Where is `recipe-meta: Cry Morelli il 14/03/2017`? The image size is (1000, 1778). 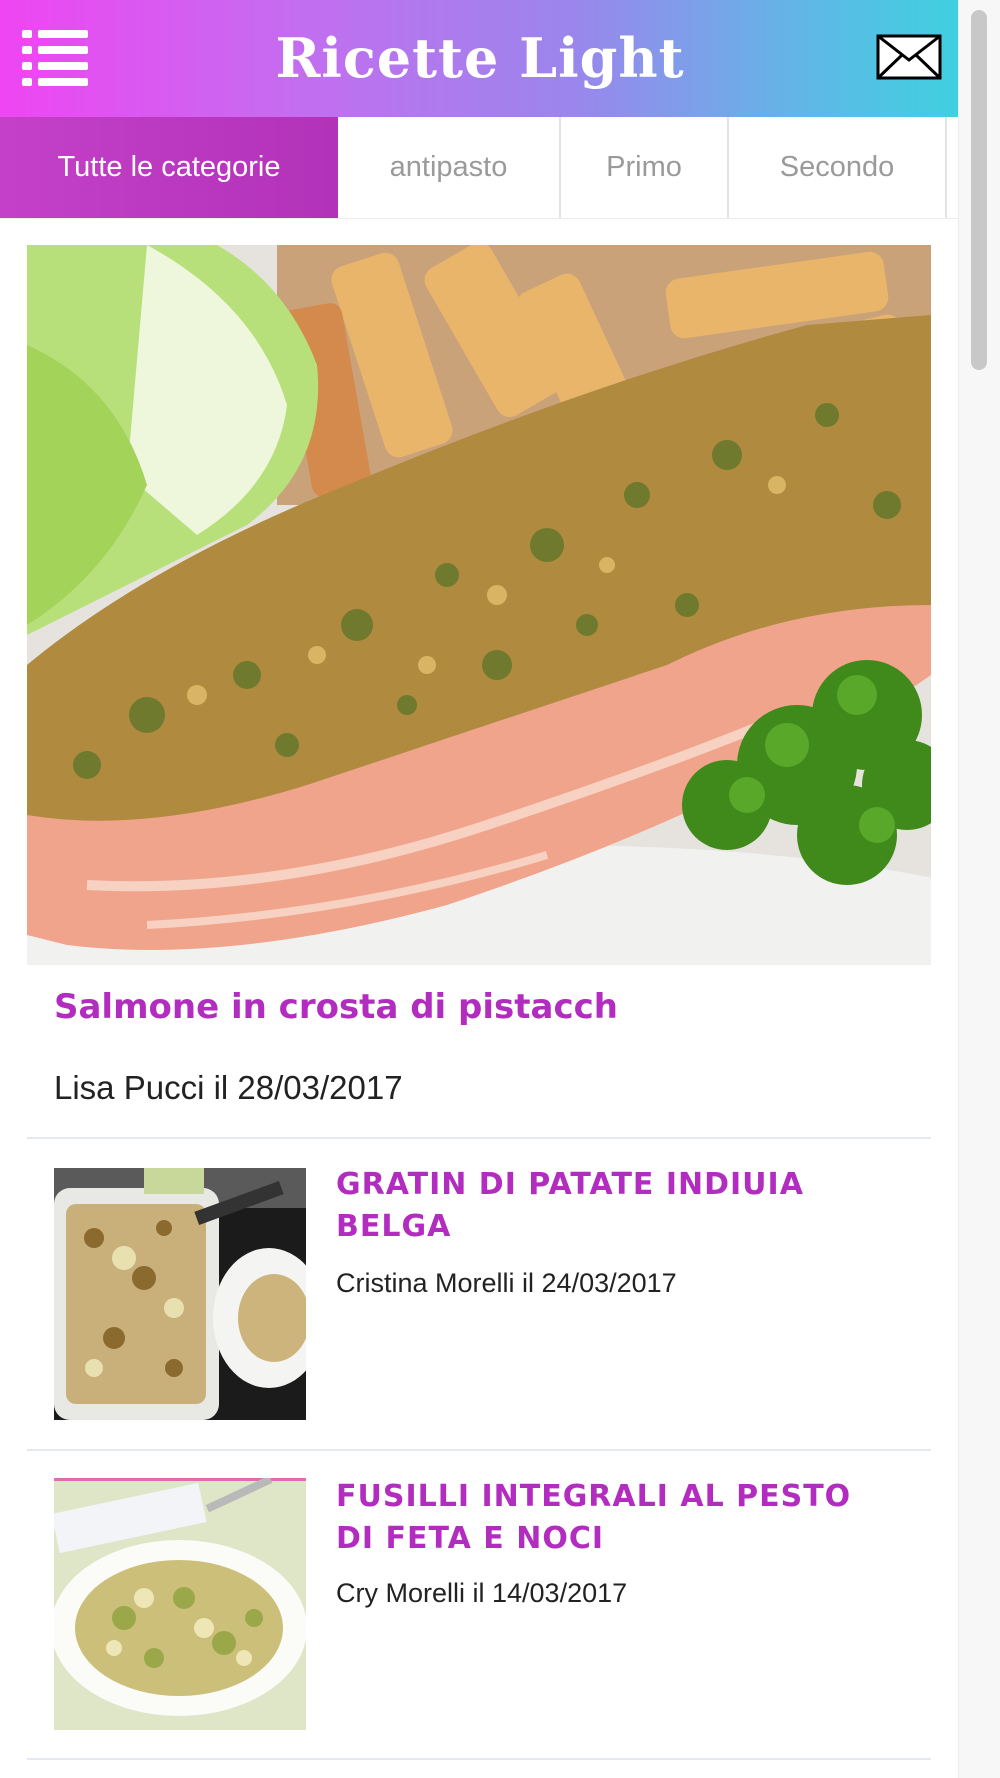 recipe-meta: Cry Morelli il 14/03/2017 is located at coordinates (482, 1593).